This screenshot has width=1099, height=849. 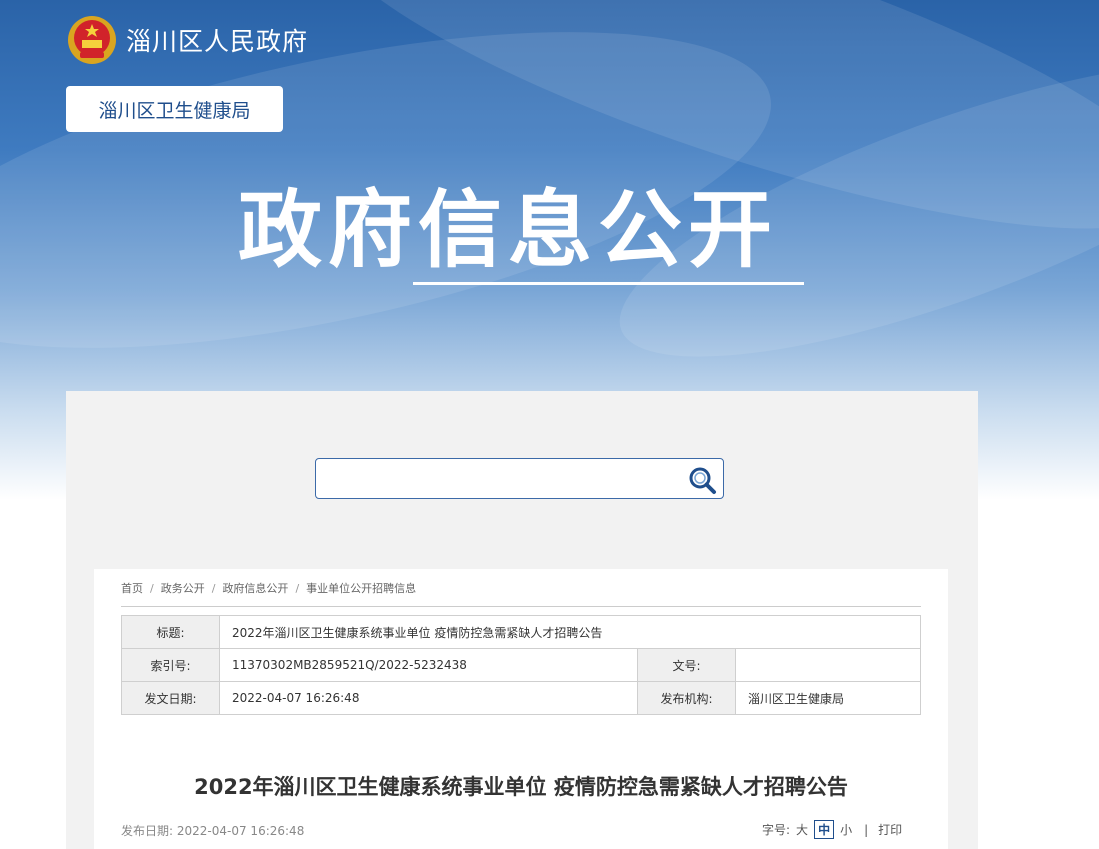 What do you see at coordinates (174, 109) in the screenshot?
I see `department-button: 淄川区卫生健康局` at bounding box center [174, 109].